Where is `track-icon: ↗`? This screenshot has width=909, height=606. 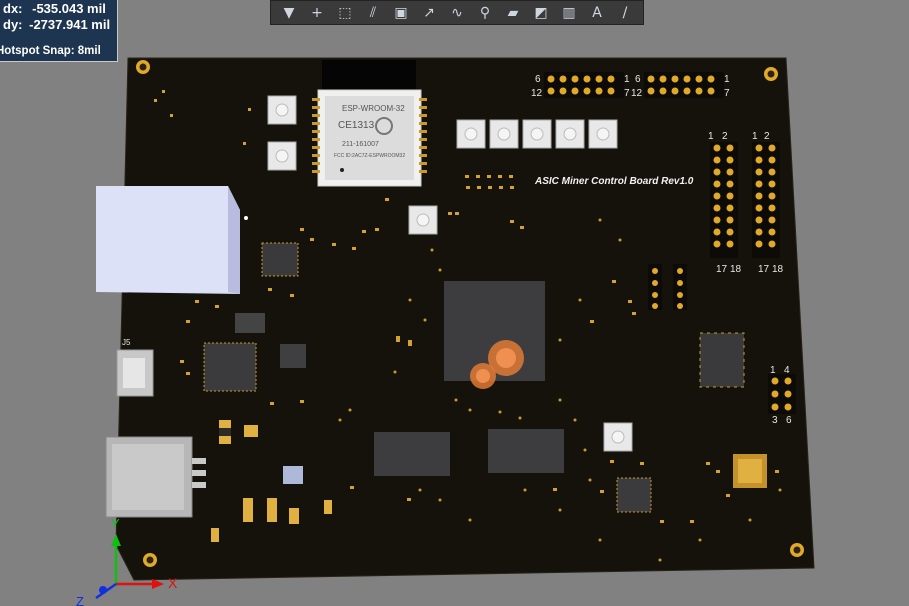 track-icon: ↗ is located at coordinates (429, 13).